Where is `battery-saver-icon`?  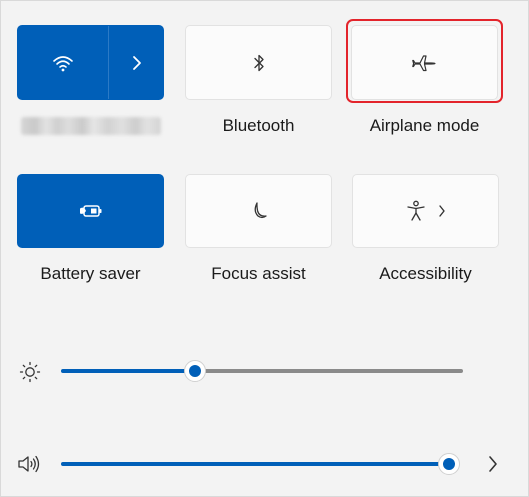
battery-saver-icon is located at coordinates (90, 211).